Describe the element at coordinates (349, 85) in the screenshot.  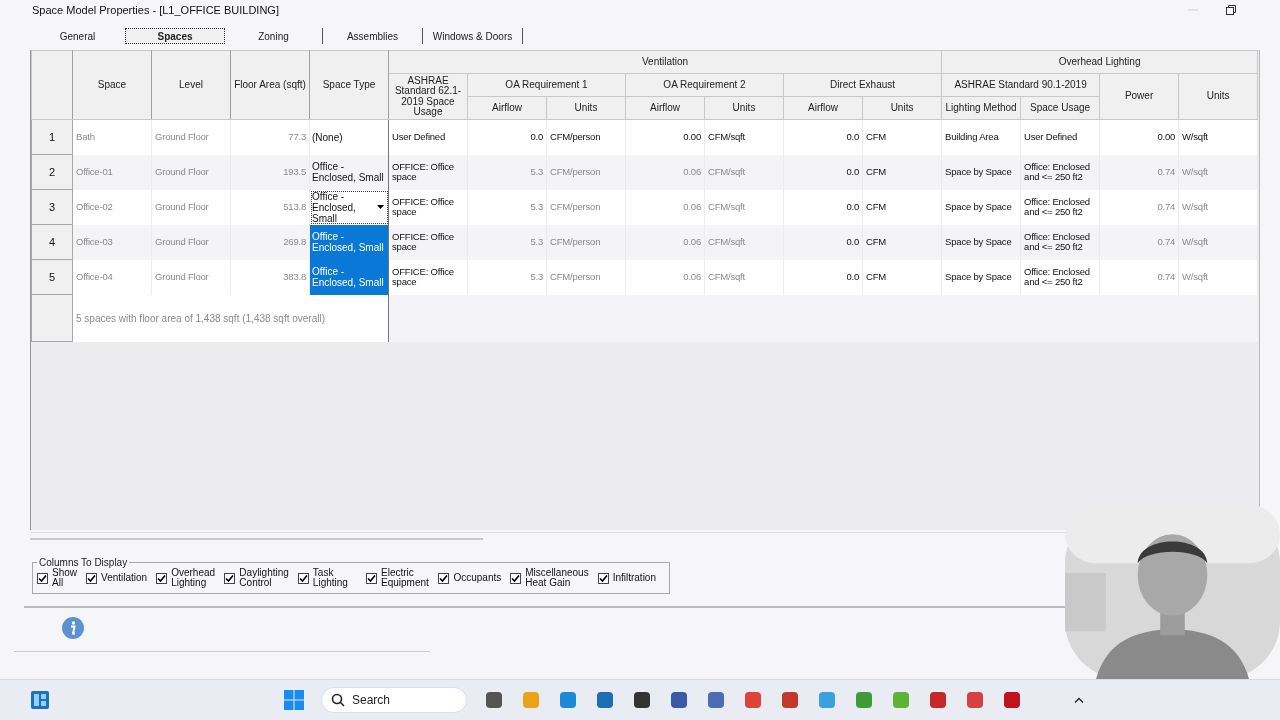
I see `column-header: Space Type` at that location.